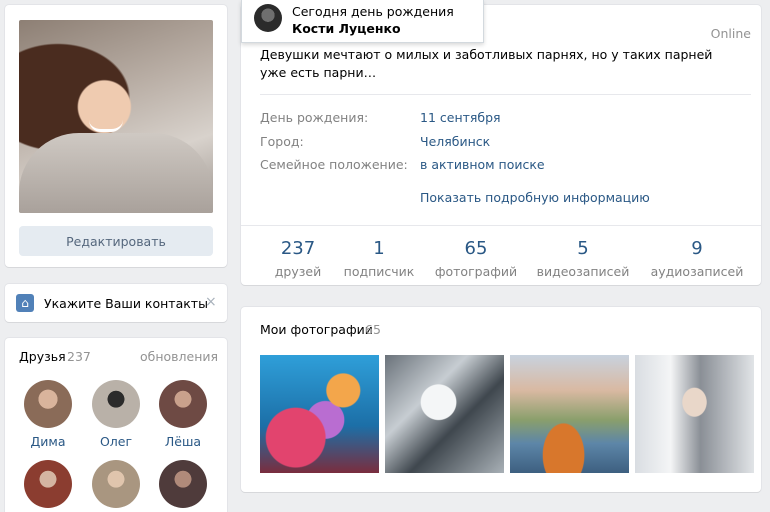 The width and height of the screenshot is (770, 512). I want to click on stat-number: 5, so click(583, 248).